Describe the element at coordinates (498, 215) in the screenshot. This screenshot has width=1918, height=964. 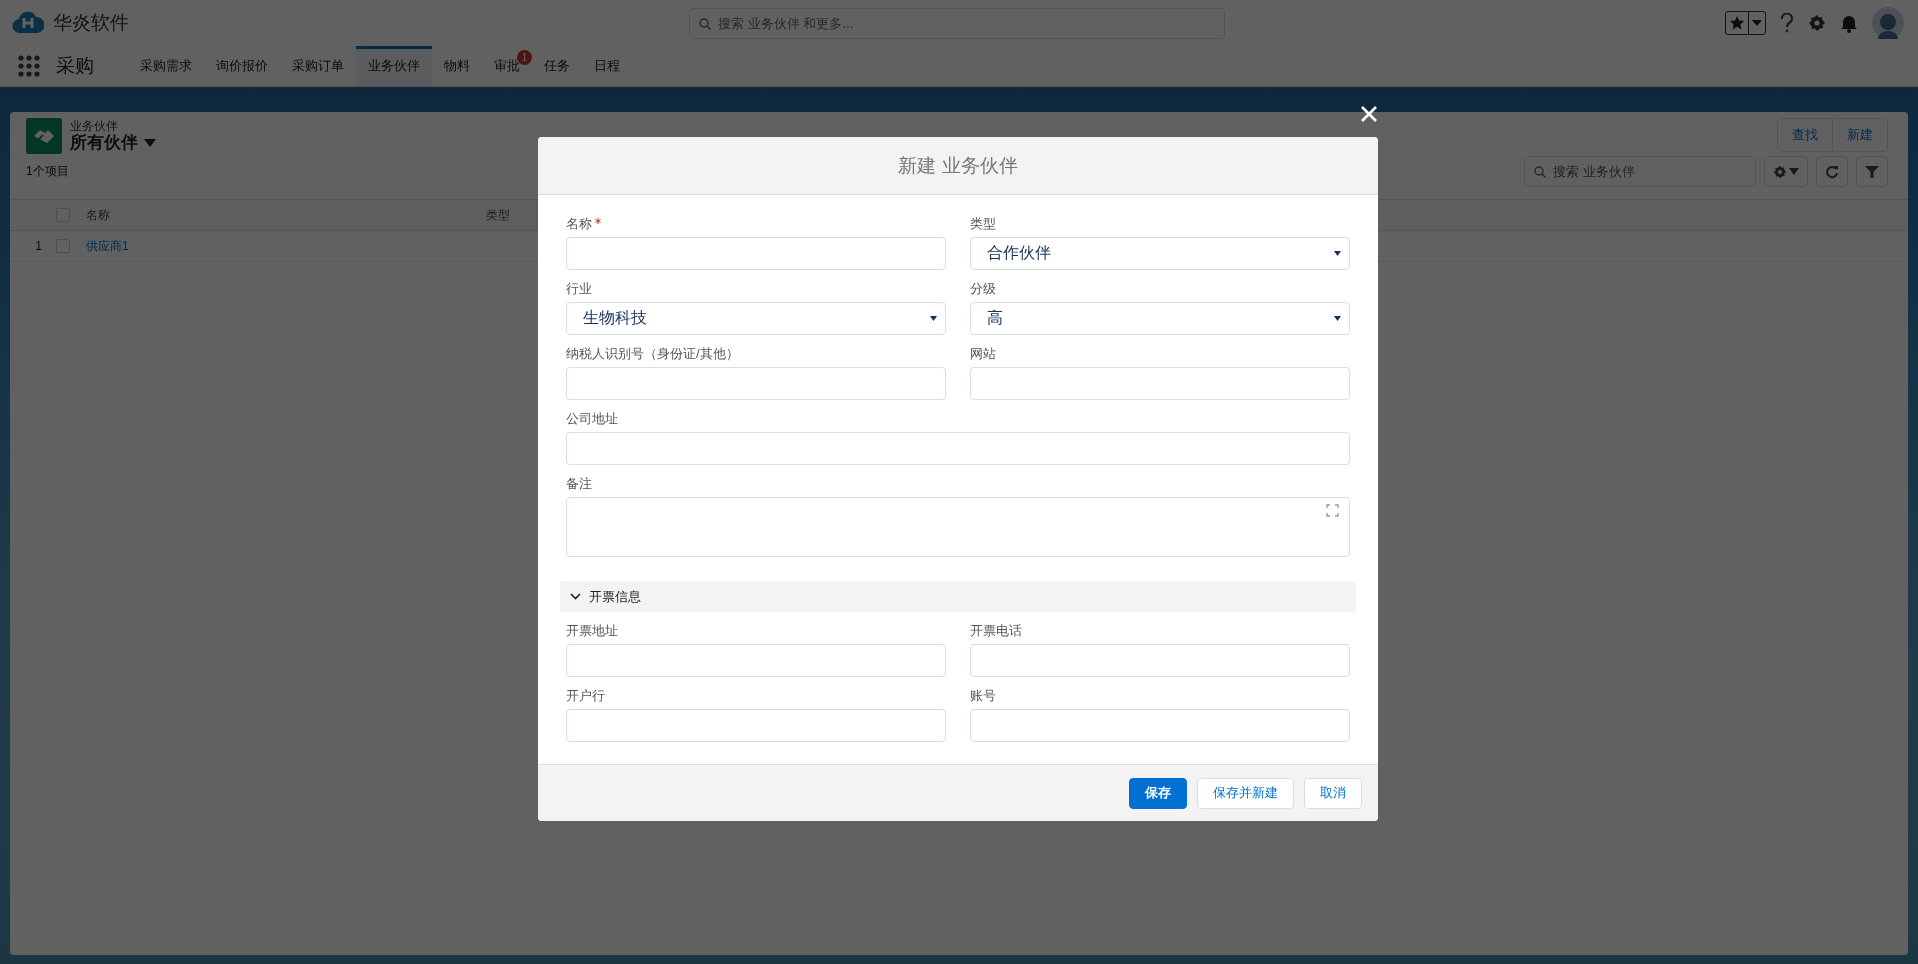
I see `column-header: 类型` at that location.